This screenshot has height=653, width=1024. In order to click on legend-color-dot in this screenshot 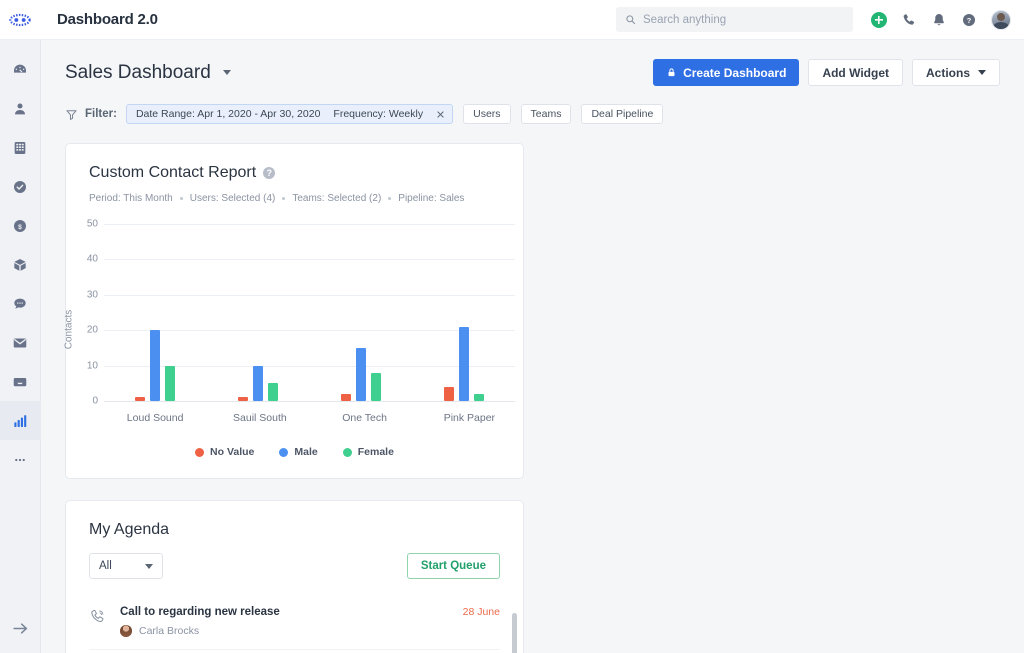, I will do `click(347, 452)`.